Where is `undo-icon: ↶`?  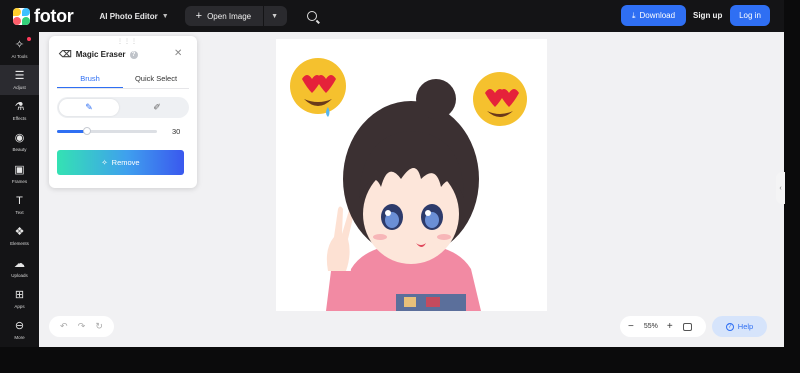 undo-icon: ↶ is located at coordinates (64, 326).